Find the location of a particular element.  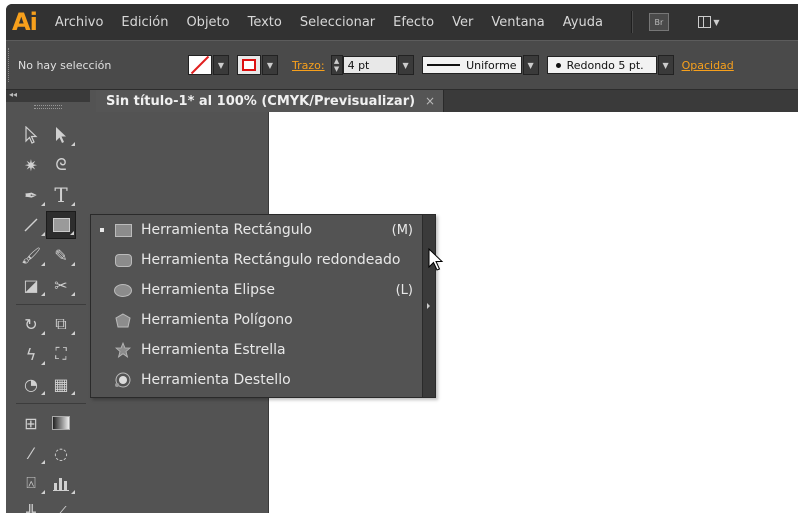

paintbrush-tool: 🖌 is located at coordinates (31, 255).